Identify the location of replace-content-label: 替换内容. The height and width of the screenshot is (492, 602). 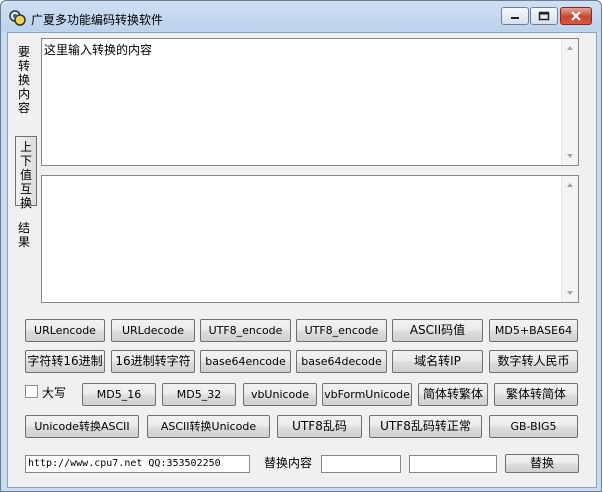
(288, 463).